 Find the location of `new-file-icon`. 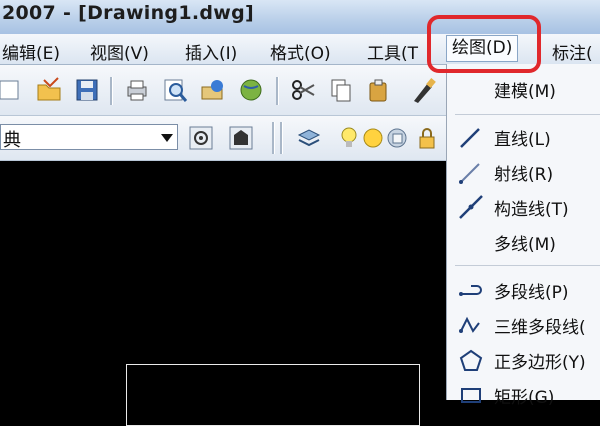

new-file-icon is located at coordinates (13, 90).